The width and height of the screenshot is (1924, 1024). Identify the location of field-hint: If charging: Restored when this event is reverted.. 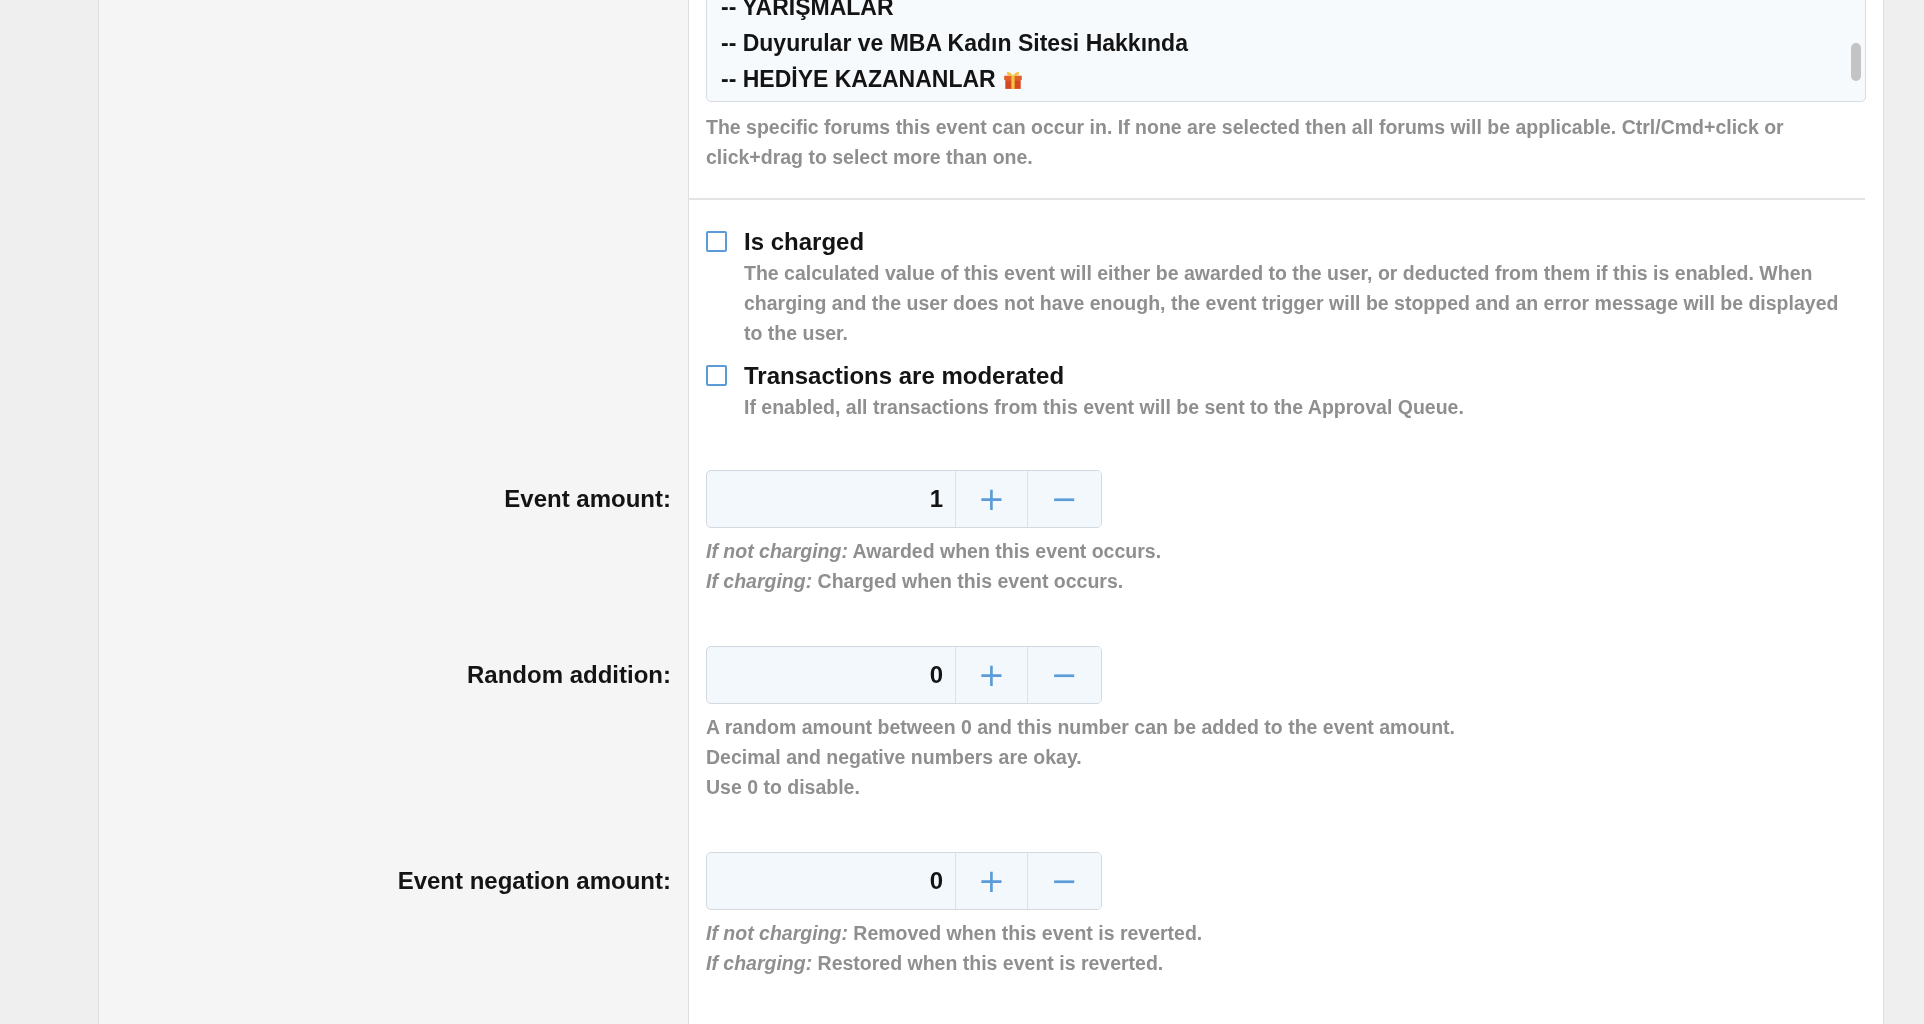
(935, 963).